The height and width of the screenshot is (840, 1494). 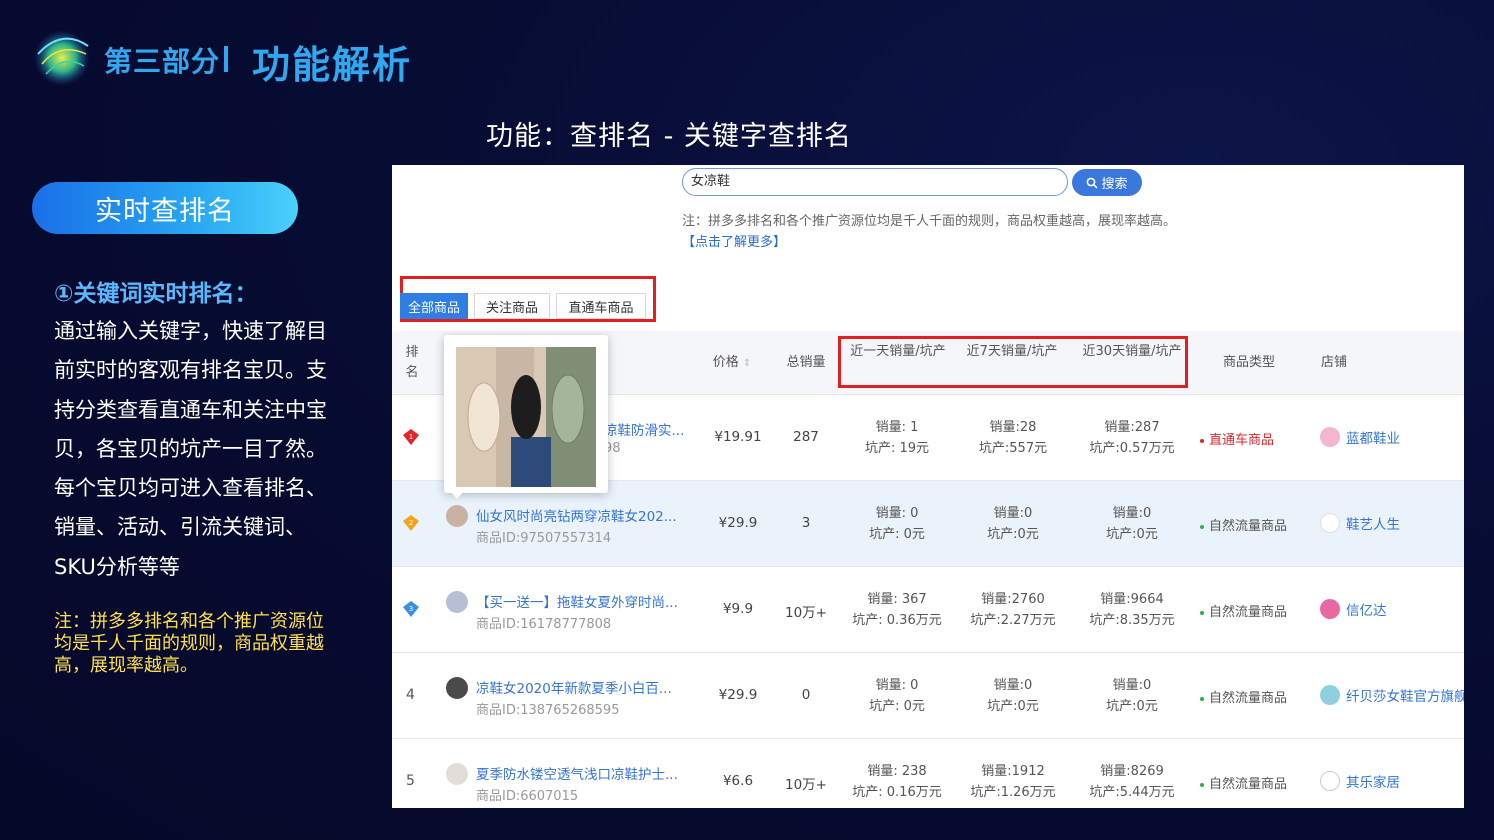 What do you see at coordinates (512, 306) in the screenshot?
I see `tab-followed-products: 关注商品` at bounding box center [512, 306].